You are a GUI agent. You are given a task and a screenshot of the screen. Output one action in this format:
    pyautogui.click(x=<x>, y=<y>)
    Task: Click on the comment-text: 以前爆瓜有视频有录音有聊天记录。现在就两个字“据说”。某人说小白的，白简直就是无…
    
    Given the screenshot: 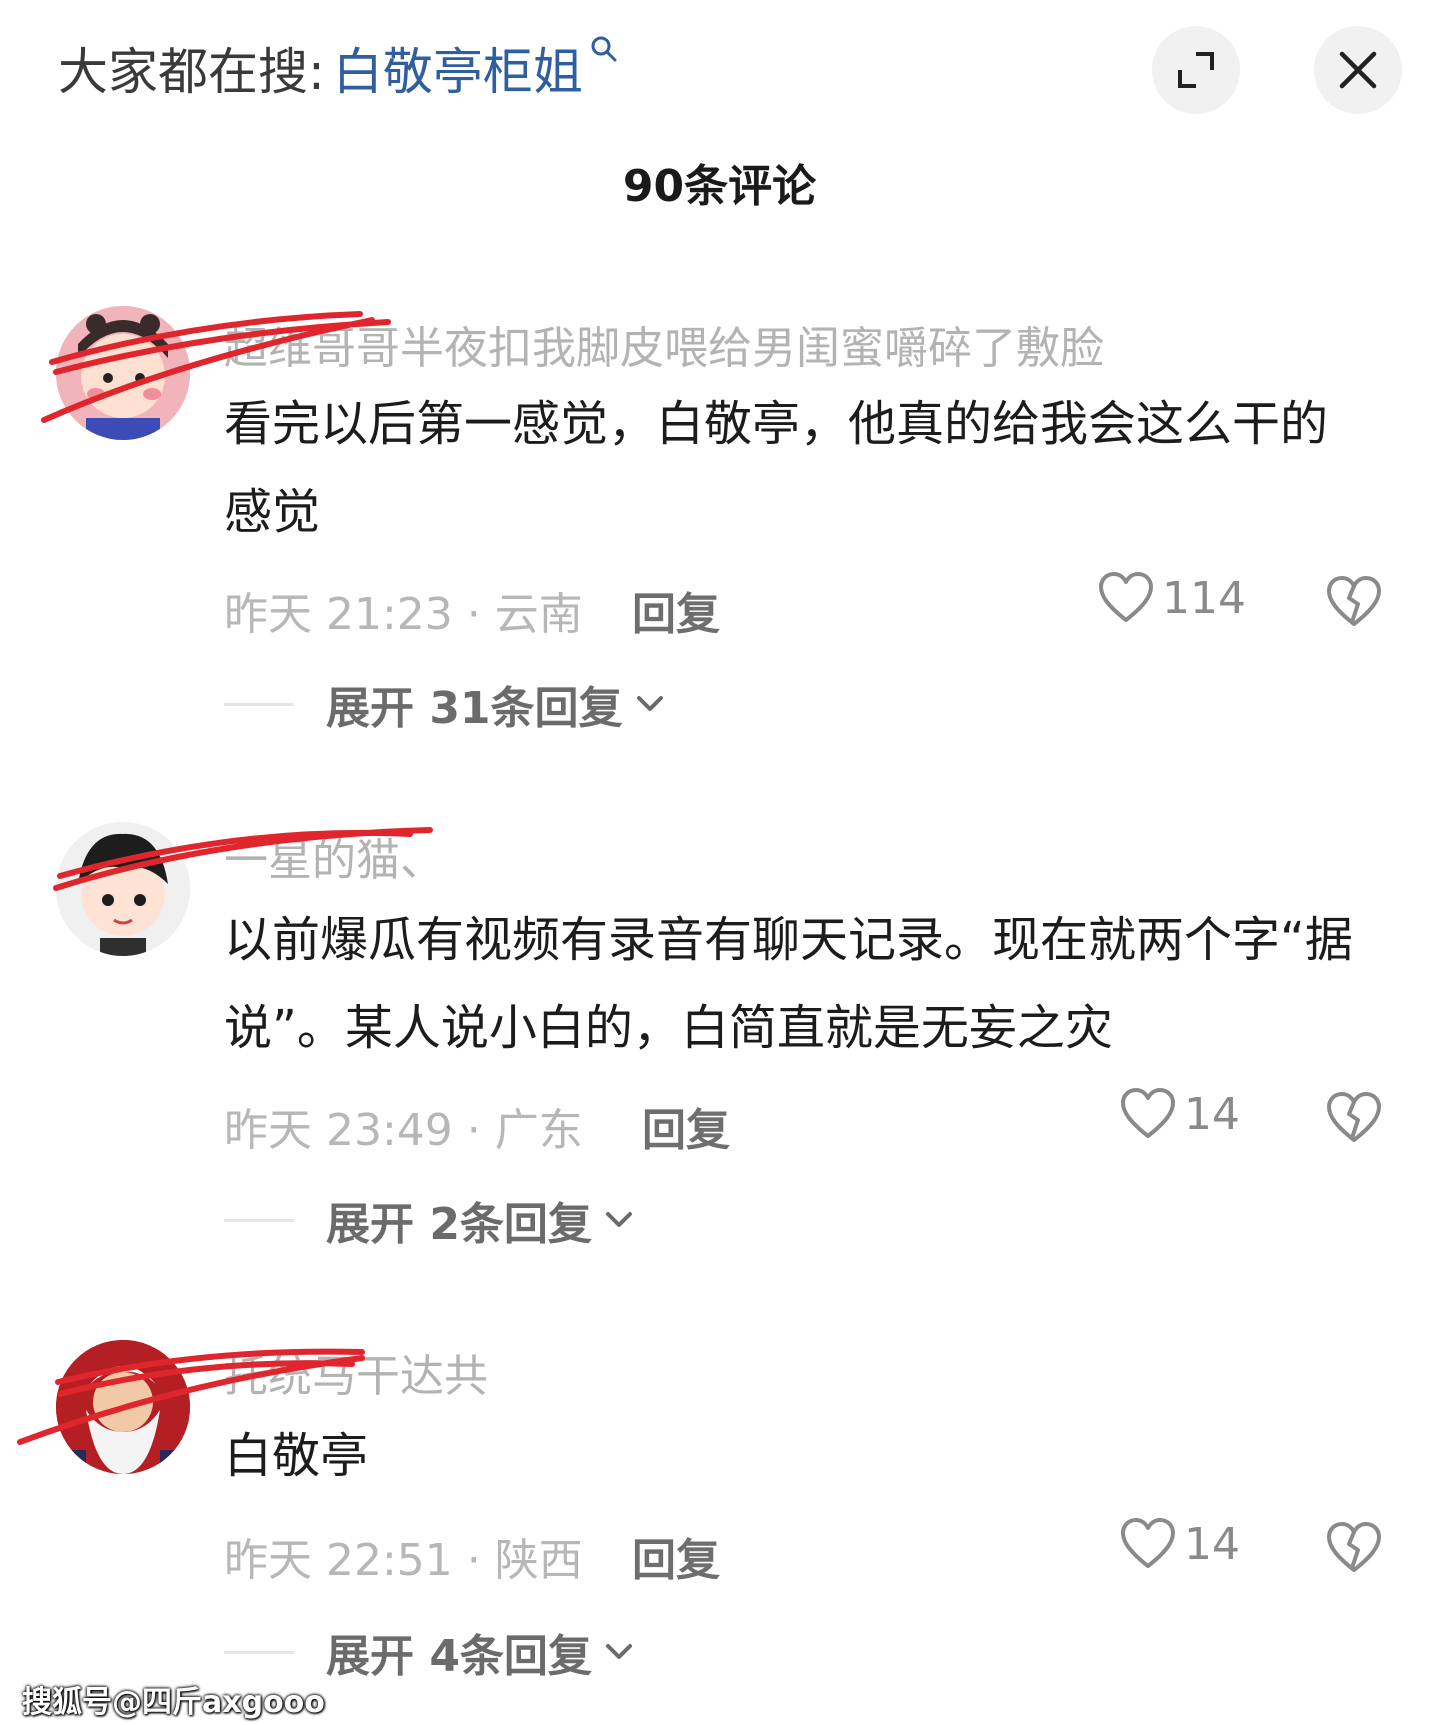 What is the action you would take?
    pyautogui.click(x=788, y=984)
    